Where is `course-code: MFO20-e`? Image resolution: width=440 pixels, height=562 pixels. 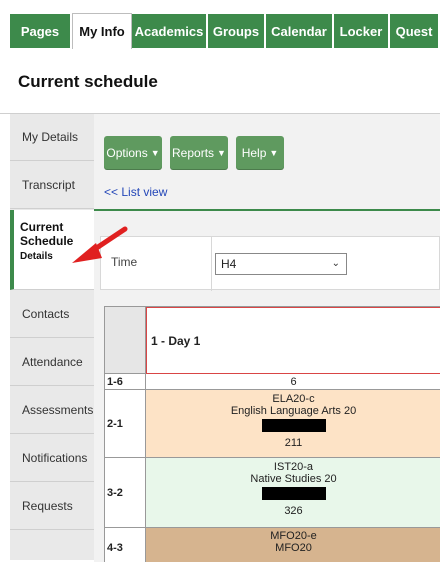 course-code: MFO20-e is located at coordinates (293, 536).